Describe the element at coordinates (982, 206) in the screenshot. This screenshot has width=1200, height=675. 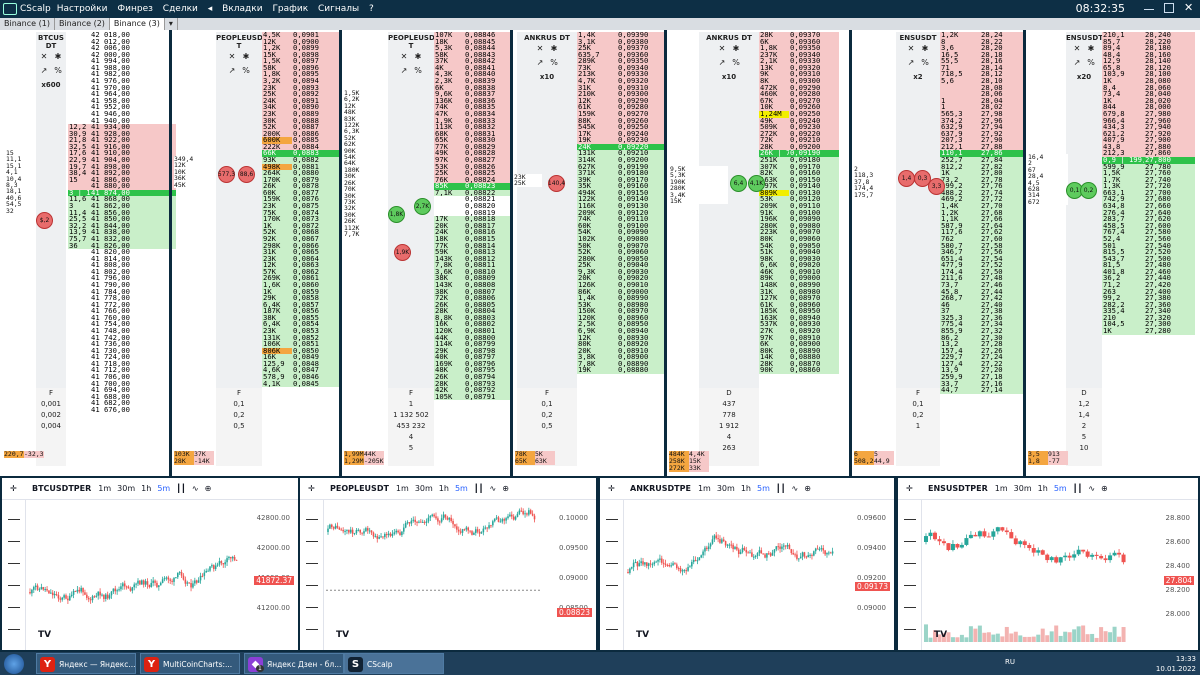
I see `price-row: 1,4K 27,70` at that location.